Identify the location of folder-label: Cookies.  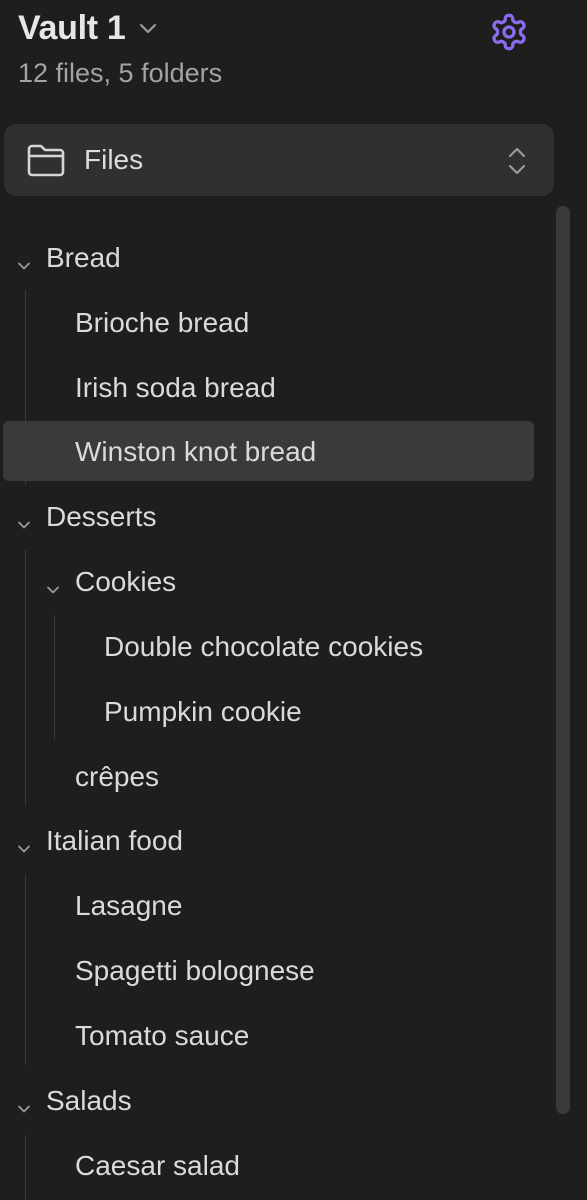
(126, 581).